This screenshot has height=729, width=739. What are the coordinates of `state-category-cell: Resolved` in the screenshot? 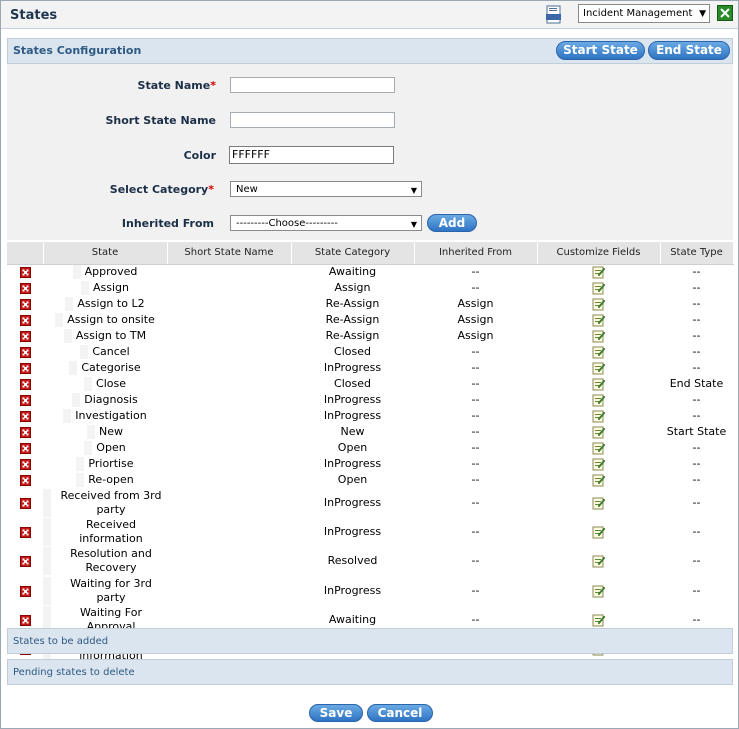 It's located at (352, 560).